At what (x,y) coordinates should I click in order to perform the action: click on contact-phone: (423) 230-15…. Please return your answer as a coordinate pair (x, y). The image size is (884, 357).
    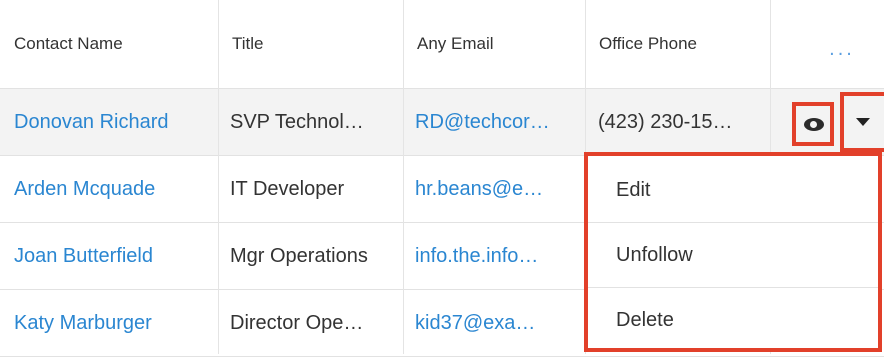
    Looking at the image, I should click on (665, 122).